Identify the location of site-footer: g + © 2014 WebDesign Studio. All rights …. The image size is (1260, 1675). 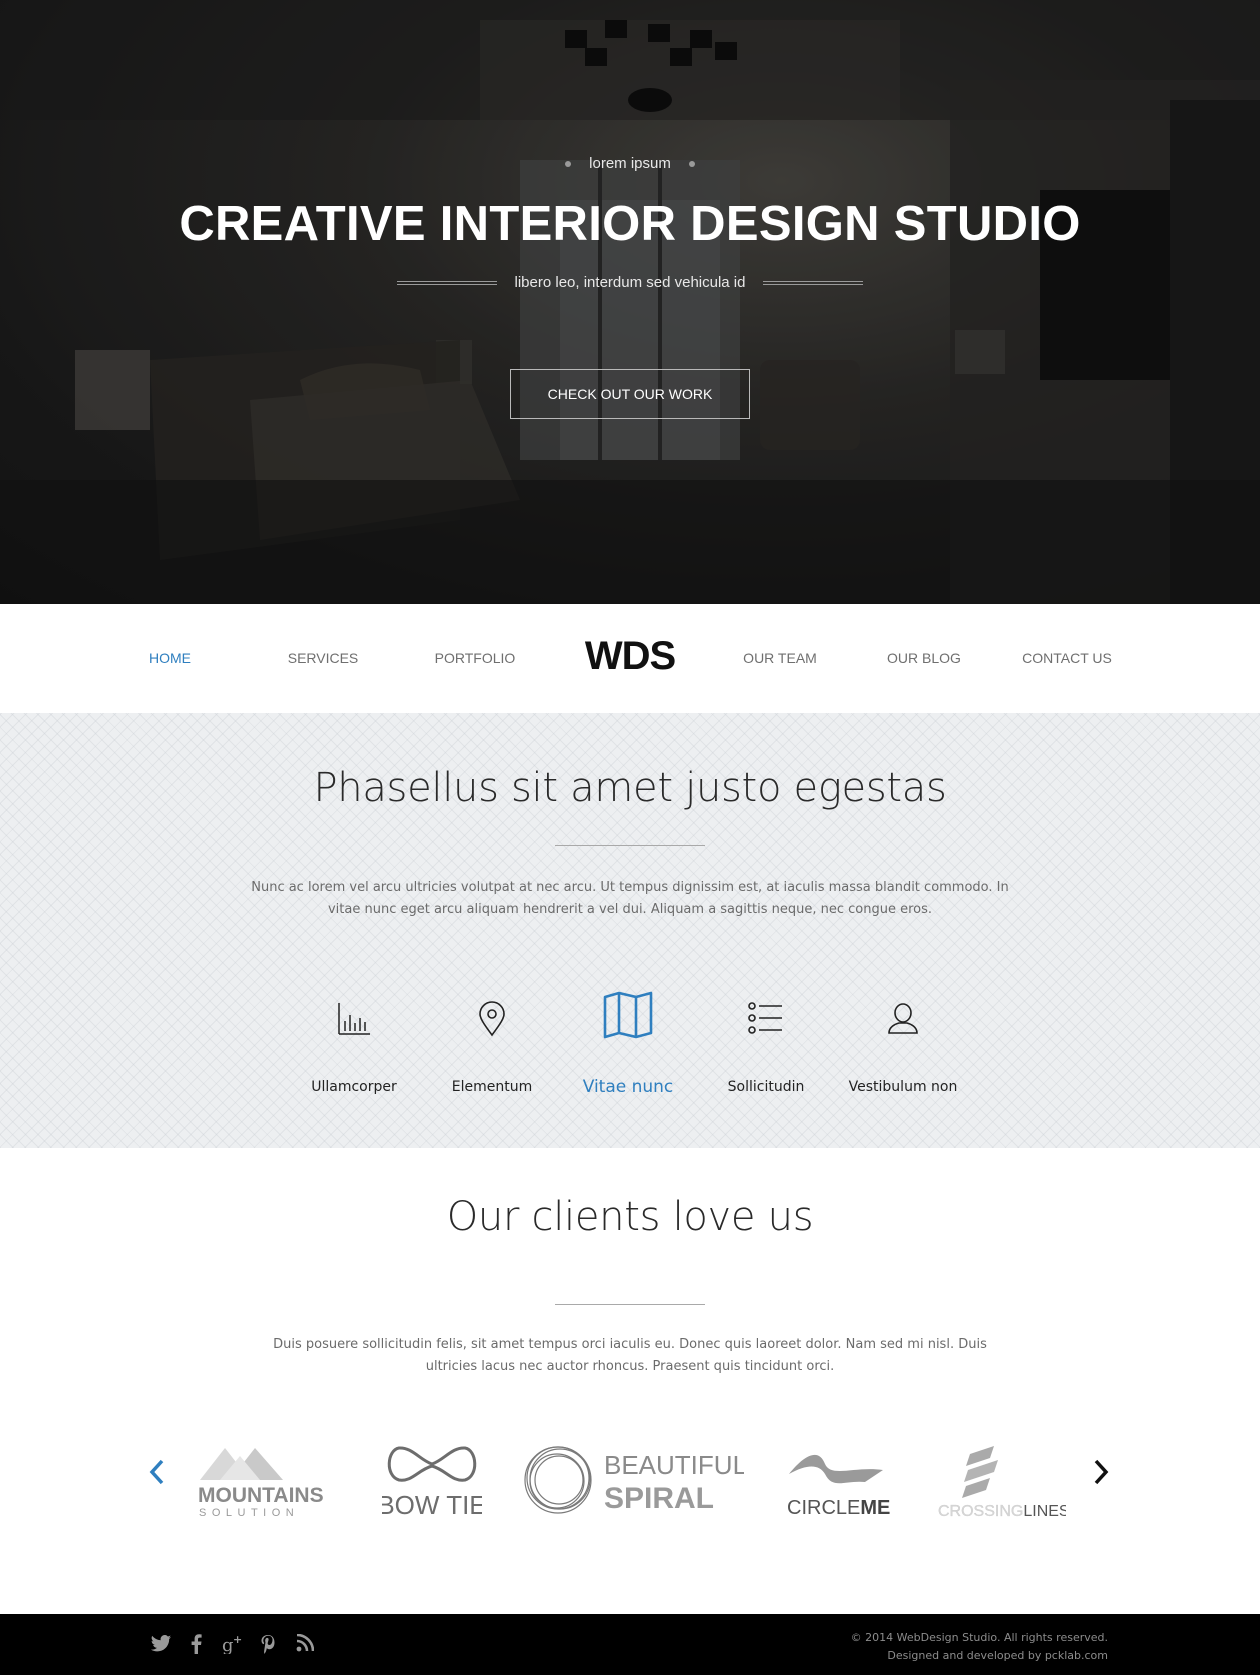
(630, 1644).